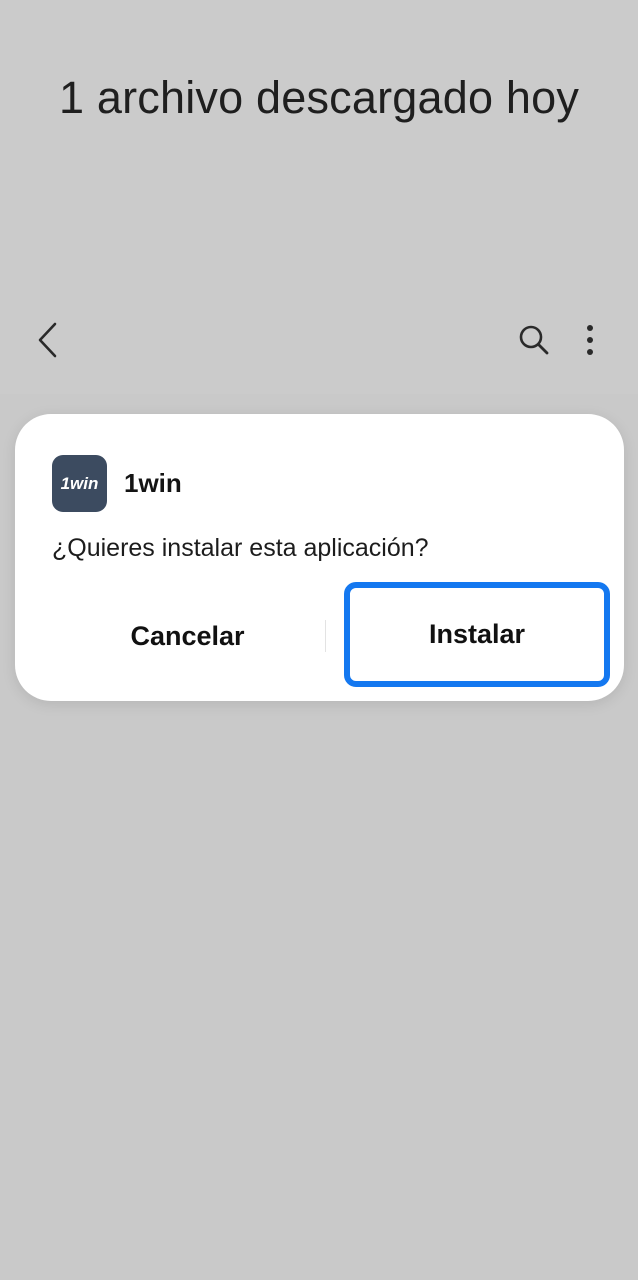 The image size is (638, 1280). I want to click on app-icon: 1win, so click(79, 483).